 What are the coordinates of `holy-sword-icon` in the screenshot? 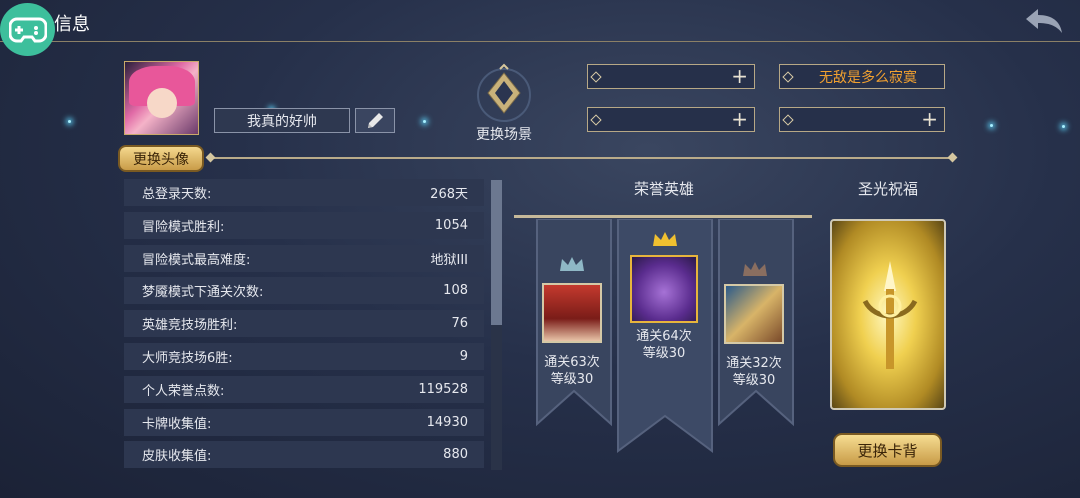 It's located at (890, 315).